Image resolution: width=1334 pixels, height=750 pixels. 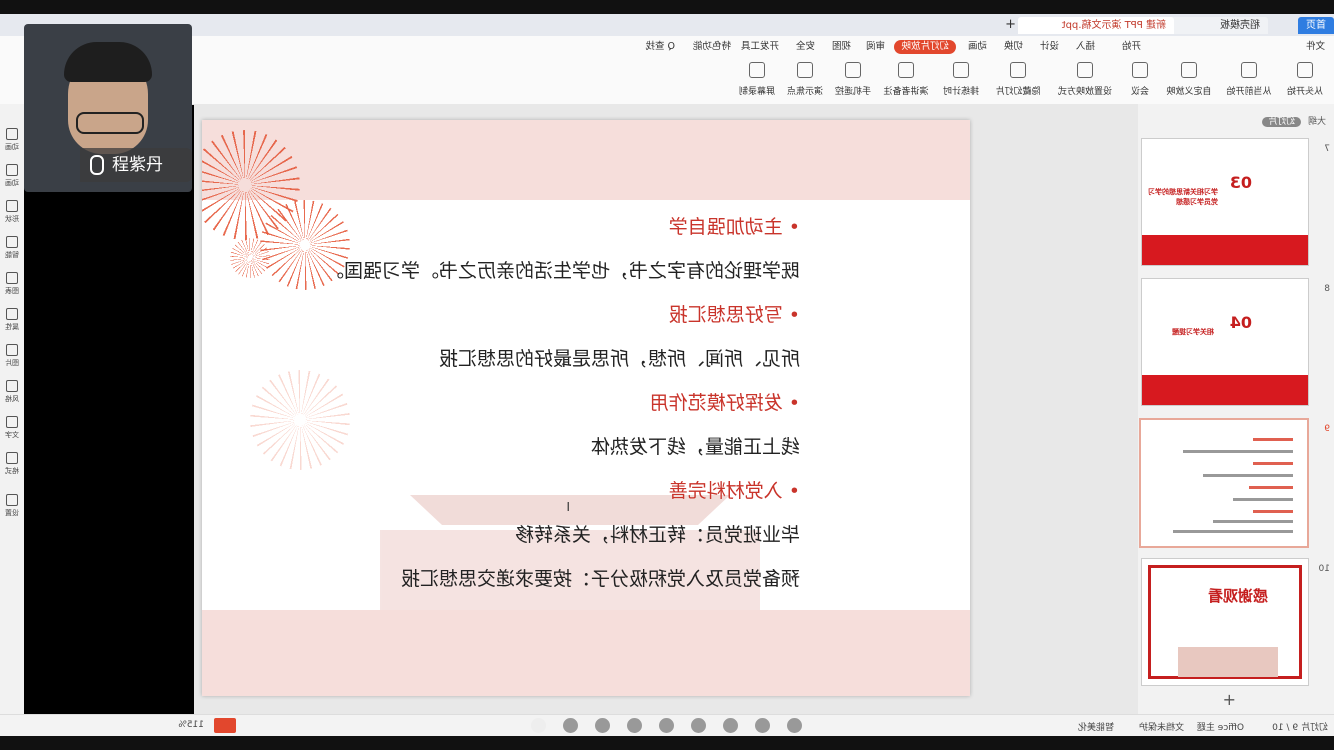 I want to click on slide-thumb-8: 04 相关学习提醒, so click(x=1225, y=342).